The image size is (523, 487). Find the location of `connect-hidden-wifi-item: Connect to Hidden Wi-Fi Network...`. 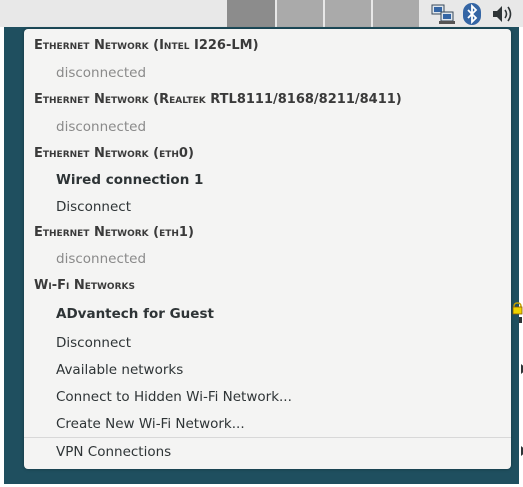

connect-hidden-wifi-item: Connect to Hidden Wi-Fi Network... is located at coordinates (273, 396).